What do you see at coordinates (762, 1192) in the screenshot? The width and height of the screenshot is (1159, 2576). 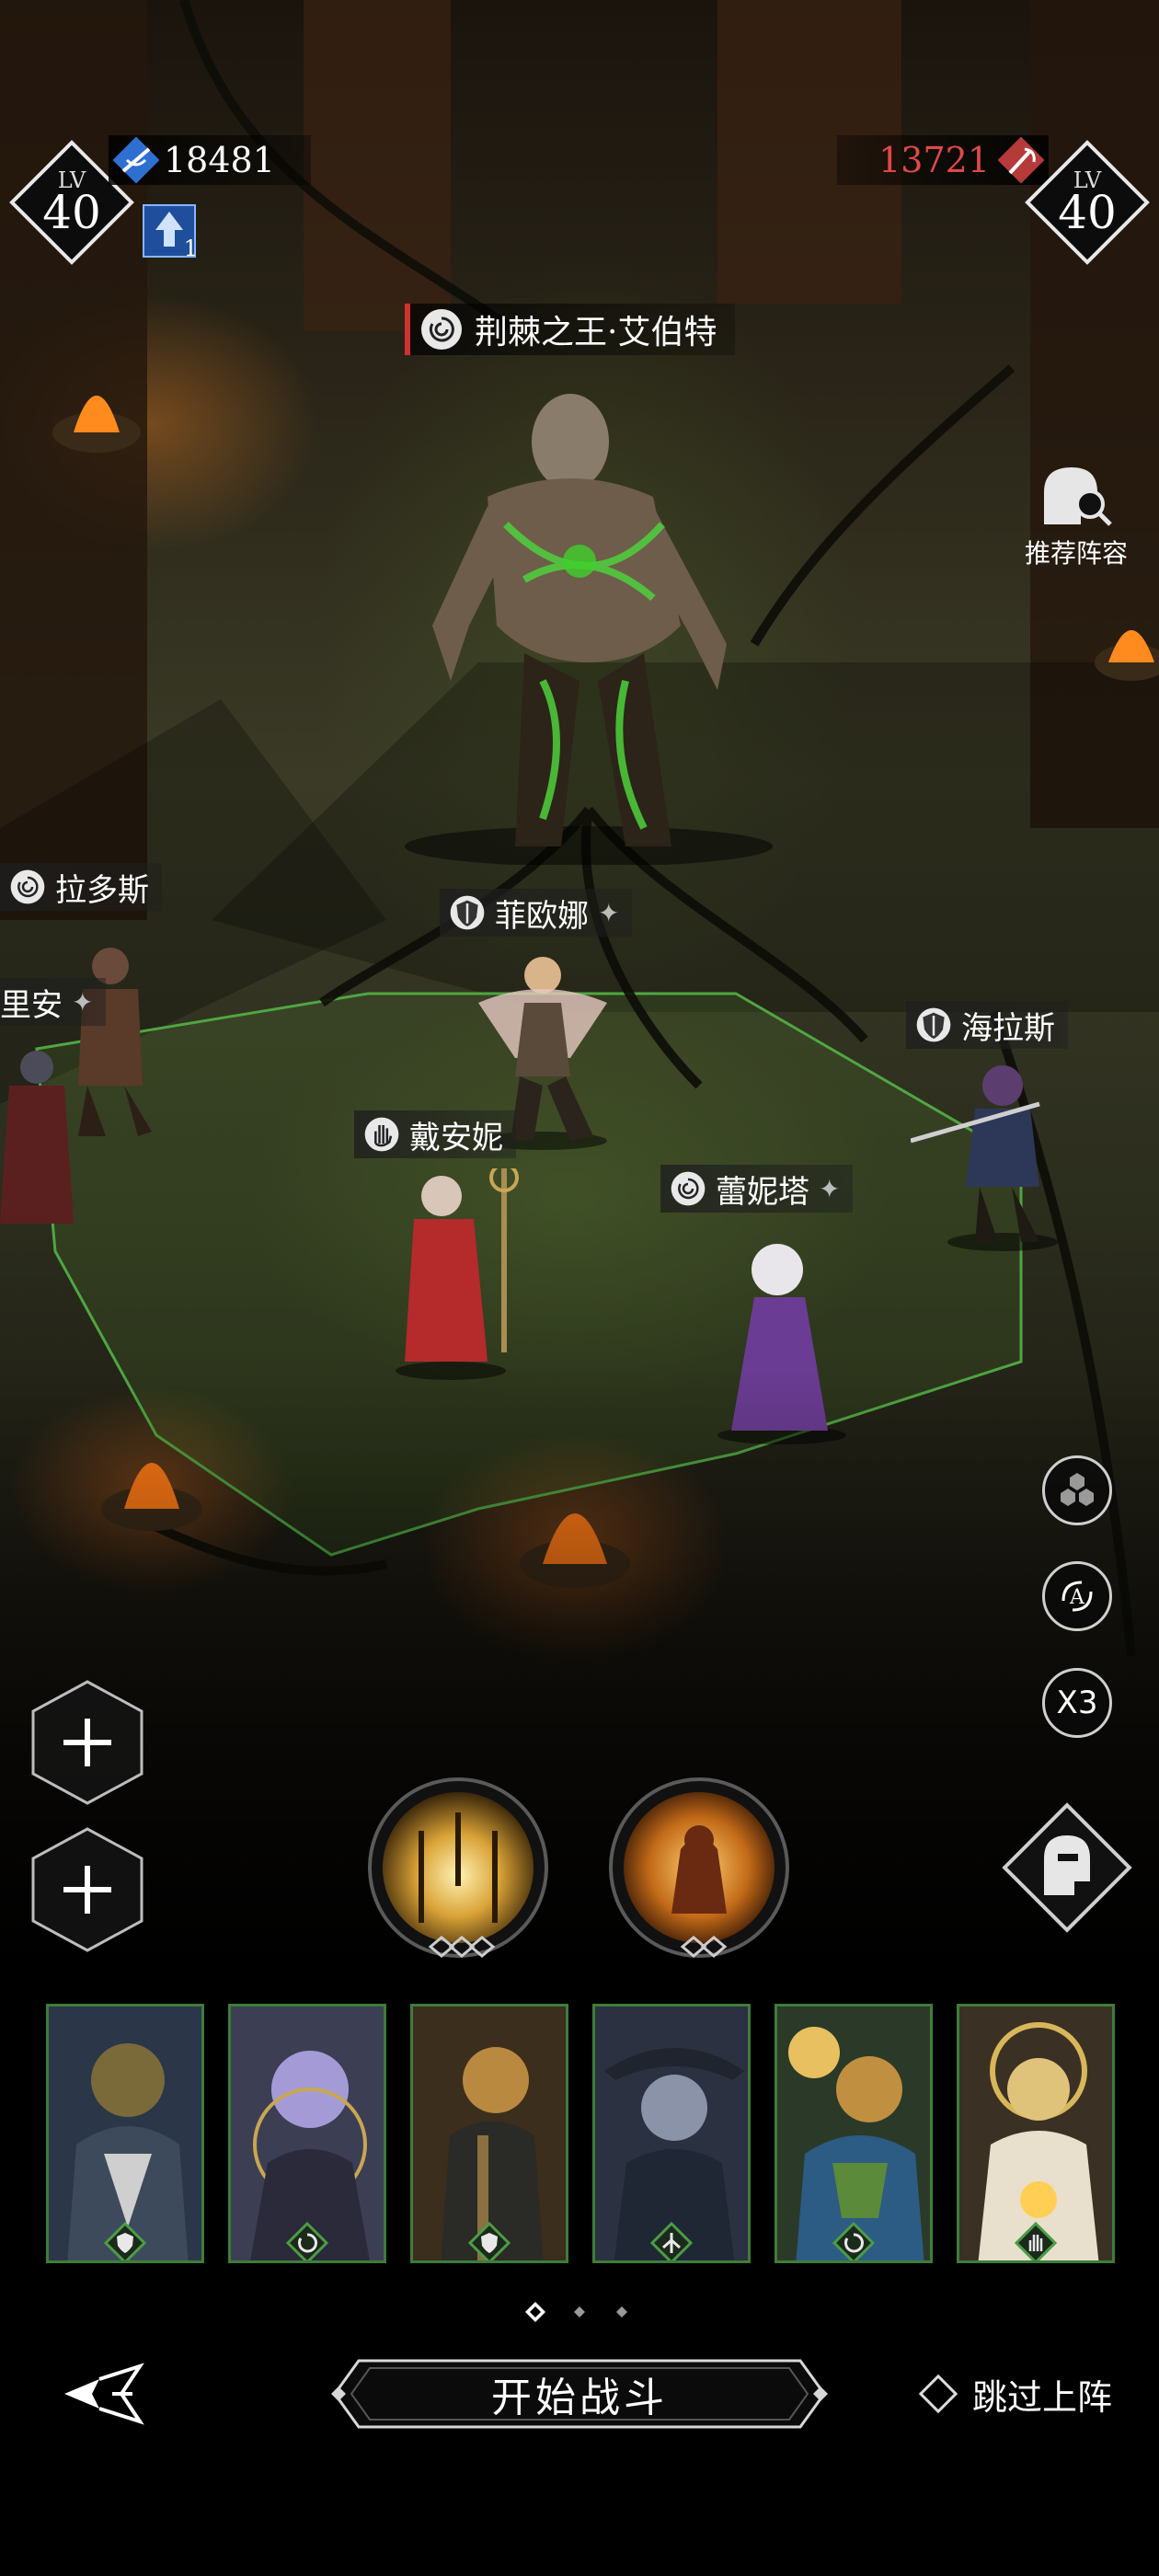 I see `unit-name: 蕾妮塔` at bounding box center [762, 1192].